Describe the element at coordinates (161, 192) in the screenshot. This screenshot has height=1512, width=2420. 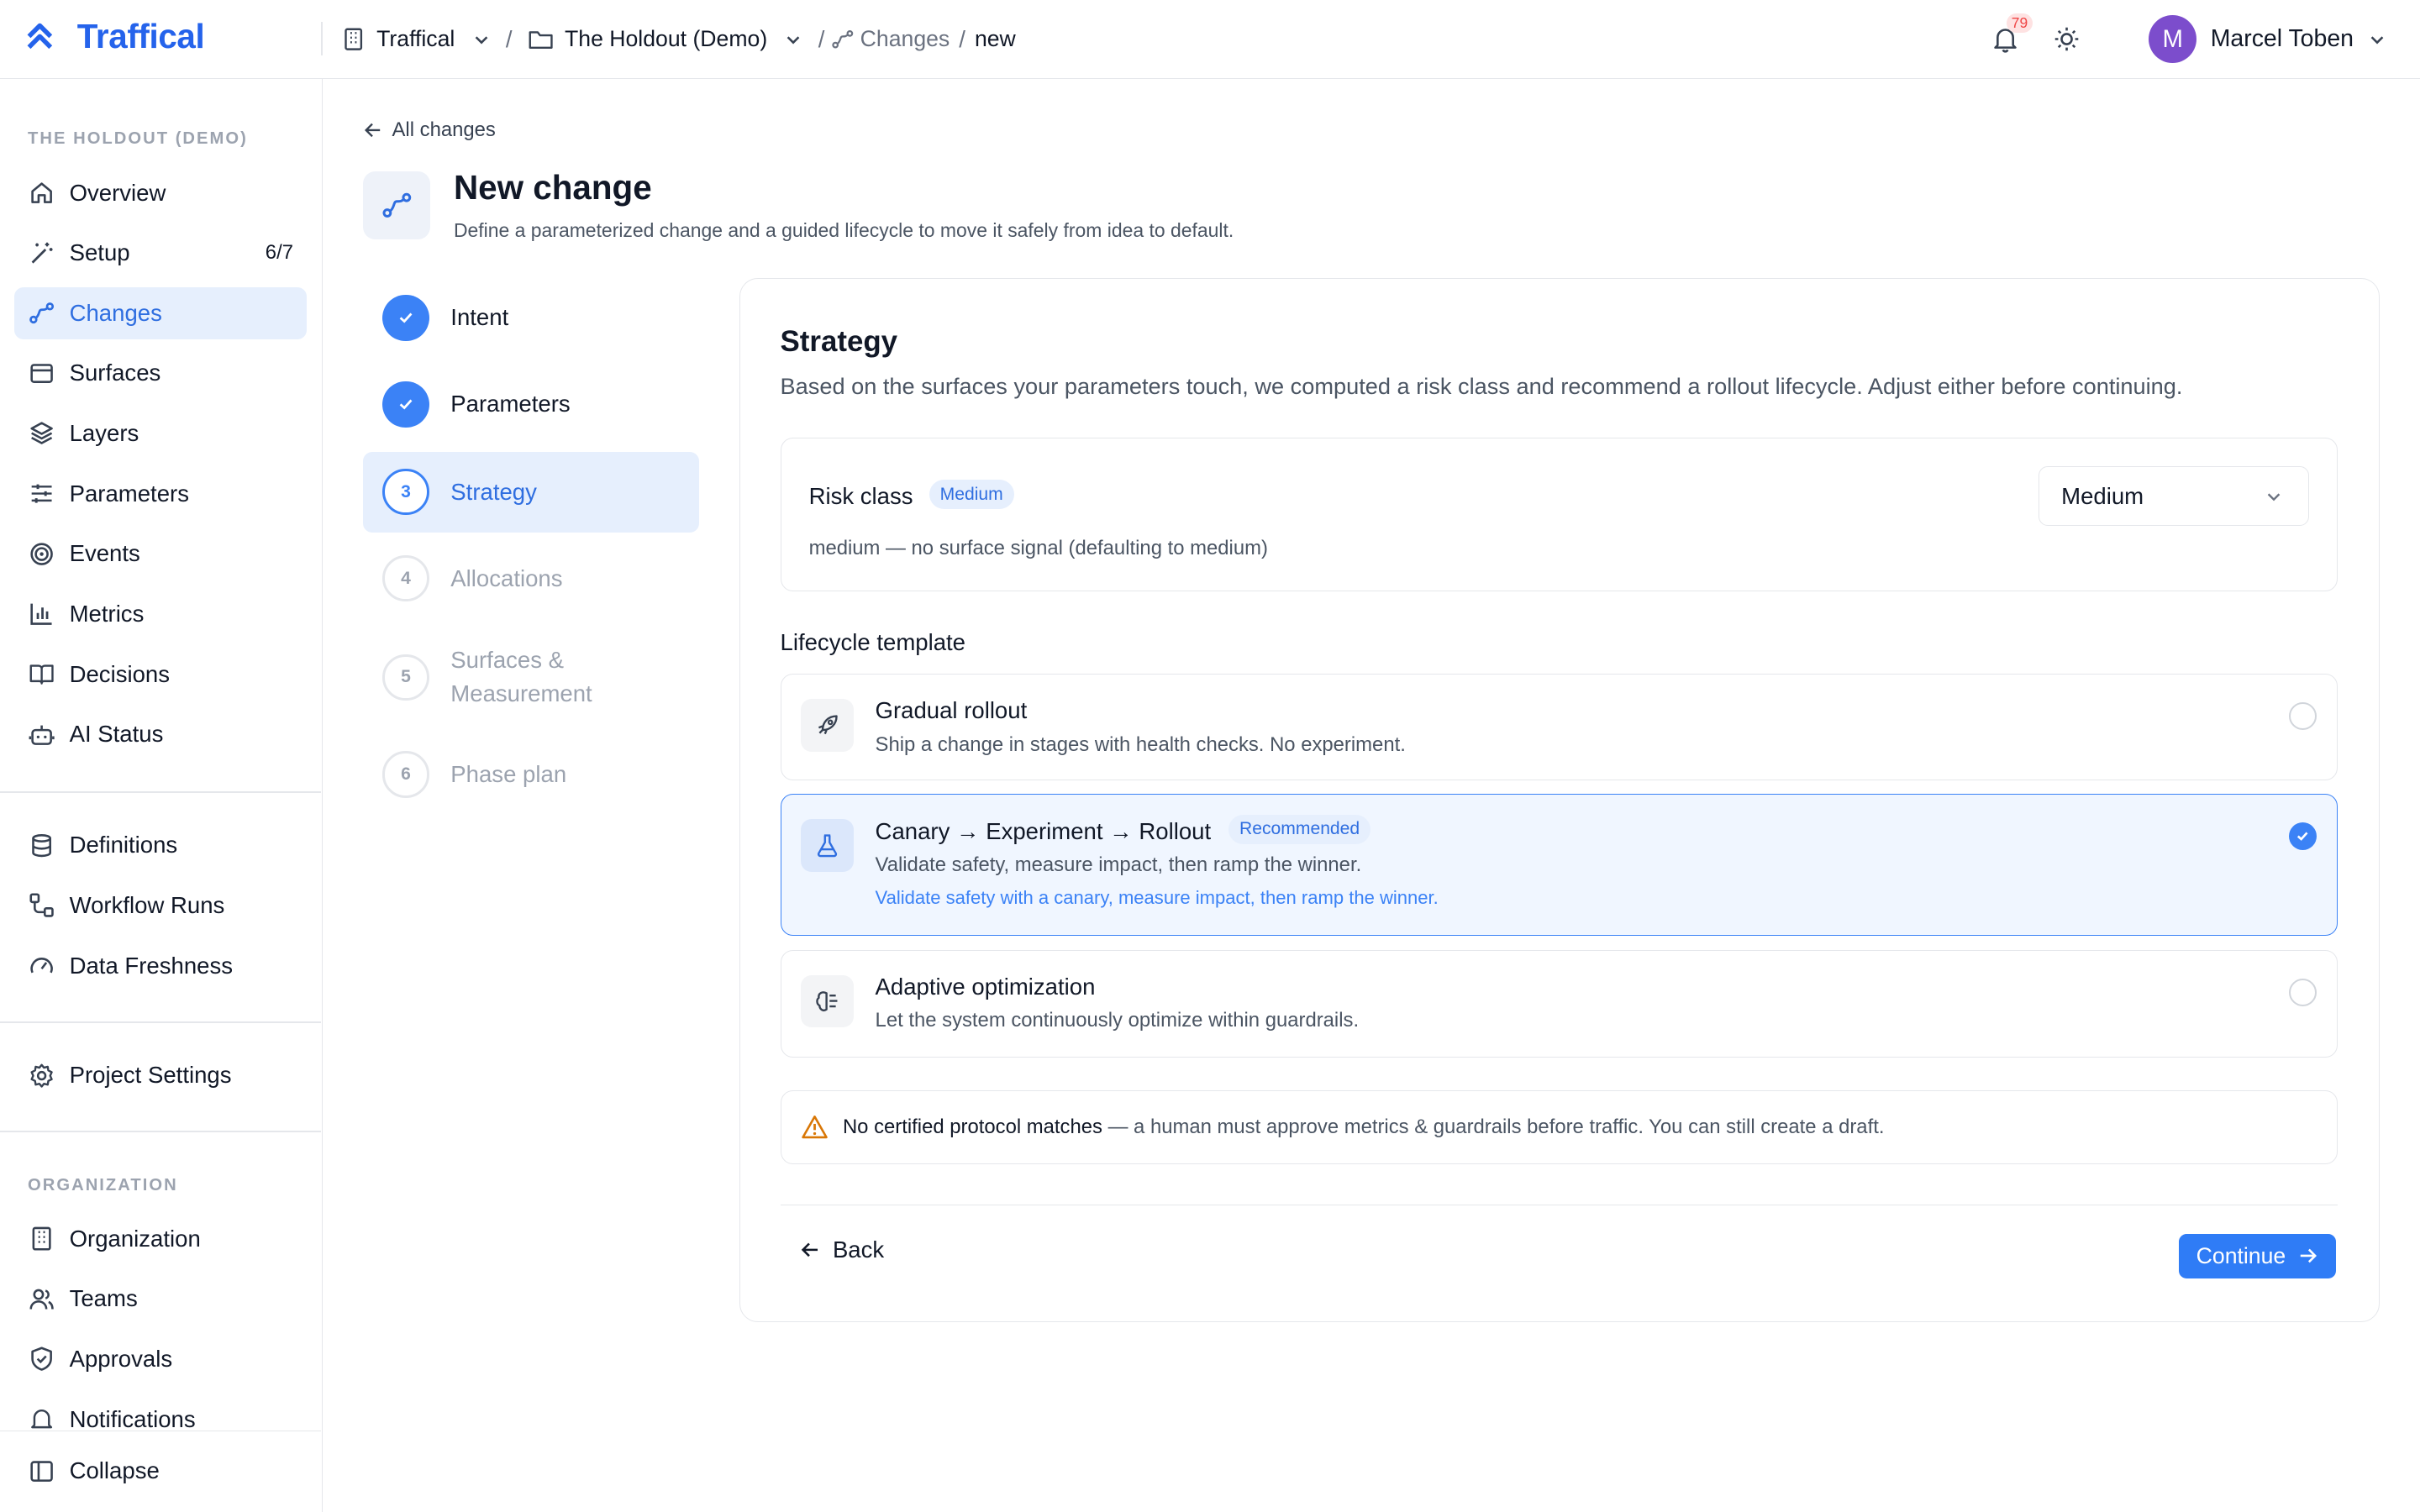
I see `sidebar-item-overview: Overview` at that location.